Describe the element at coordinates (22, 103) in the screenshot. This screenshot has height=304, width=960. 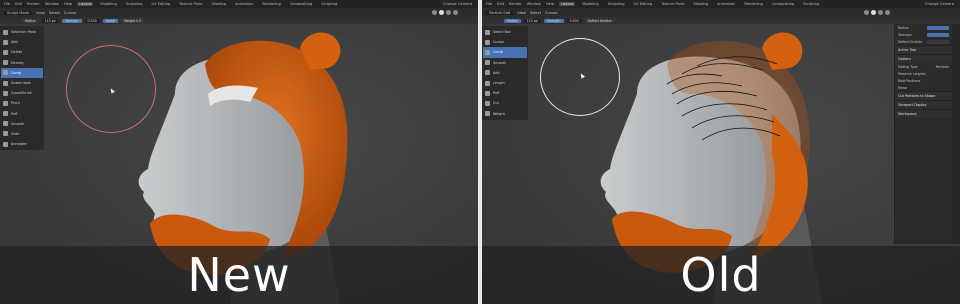
I see `tool-pinch: Pinch` at that location.